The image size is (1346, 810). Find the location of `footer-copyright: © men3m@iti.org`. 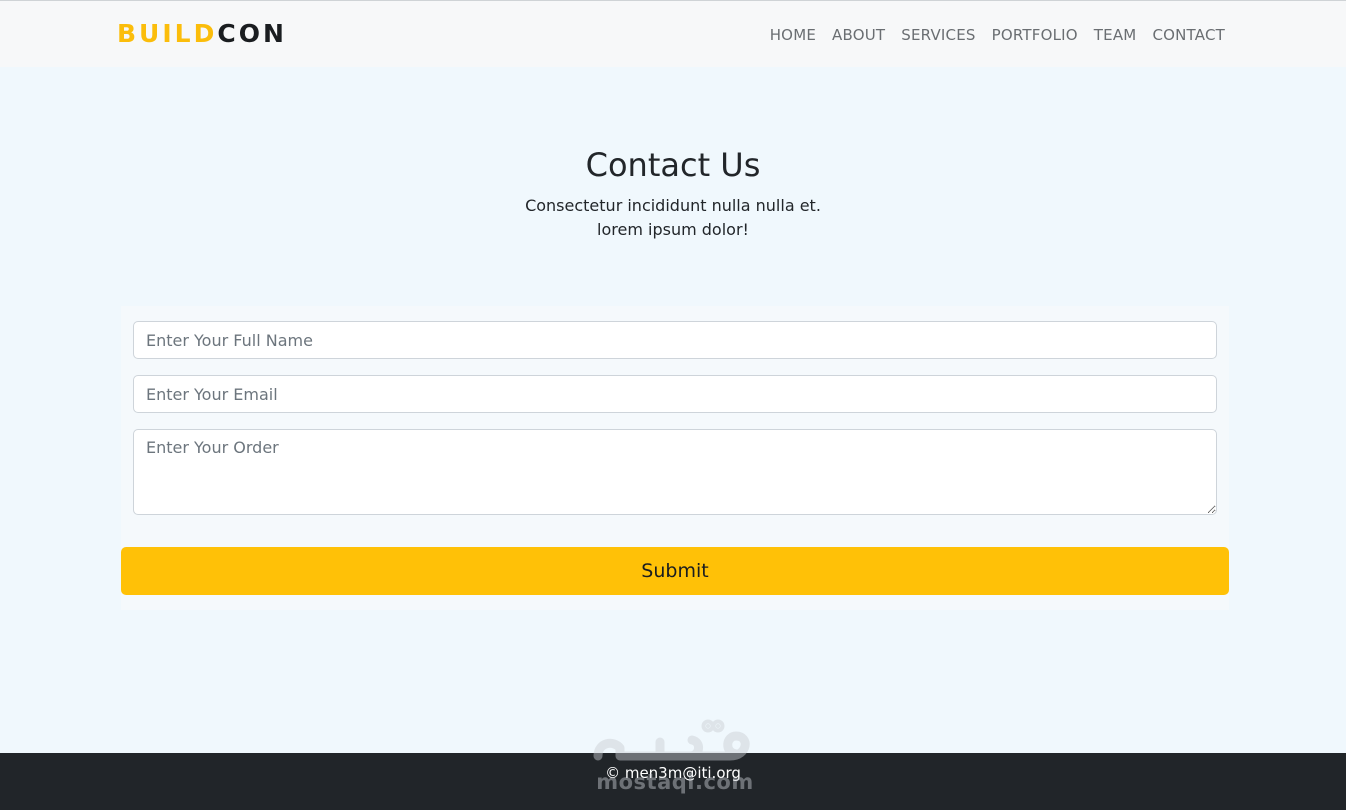

footer-copyright: © men3m@iti.org is located at coordinates (673, 773).